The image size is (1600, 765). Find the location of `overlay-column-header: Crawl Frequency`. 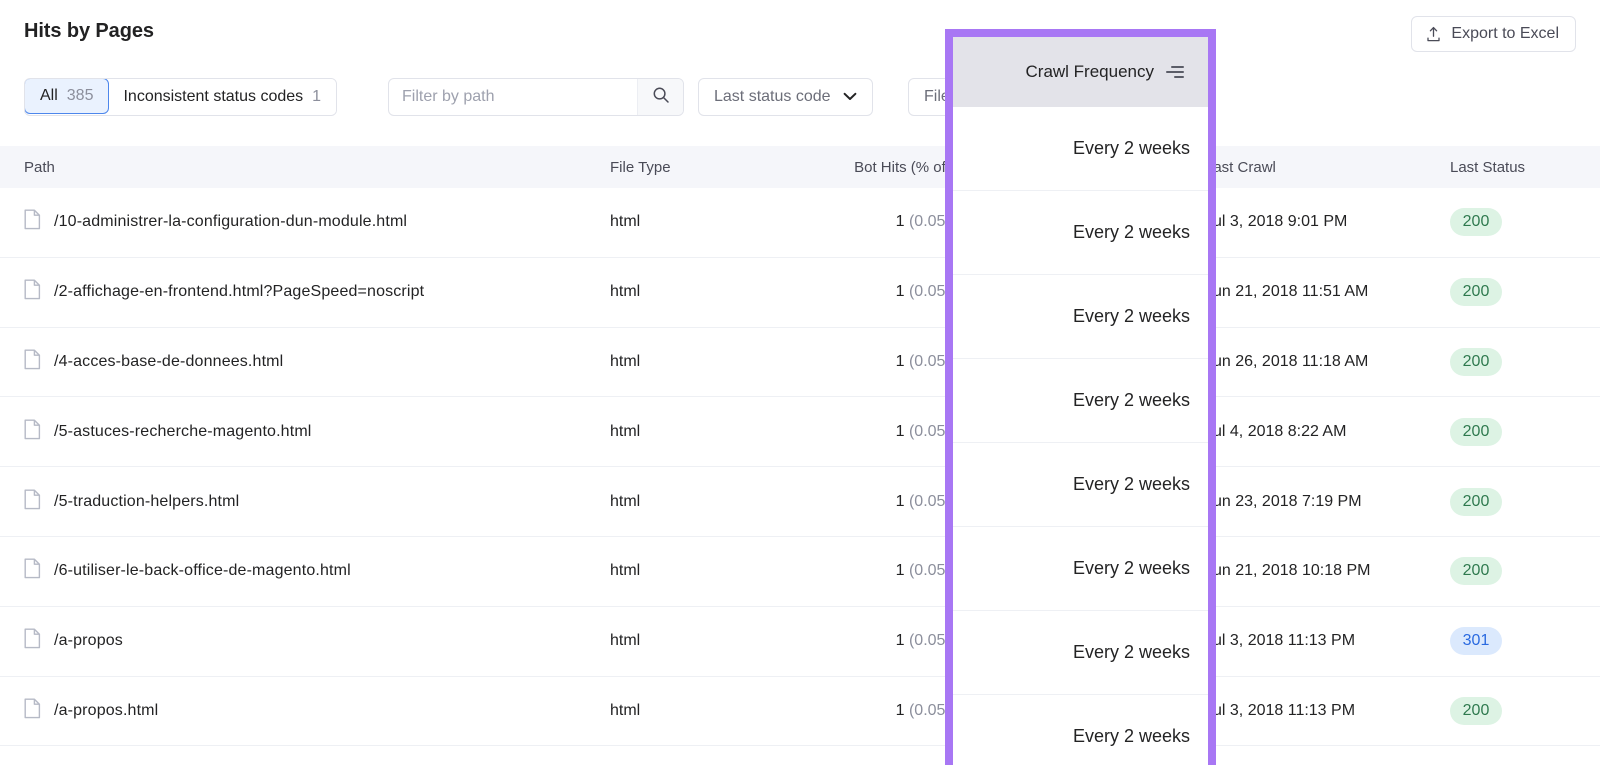

overlay-column-header: Crawl Frequency is located at coordinates (1080, 72).